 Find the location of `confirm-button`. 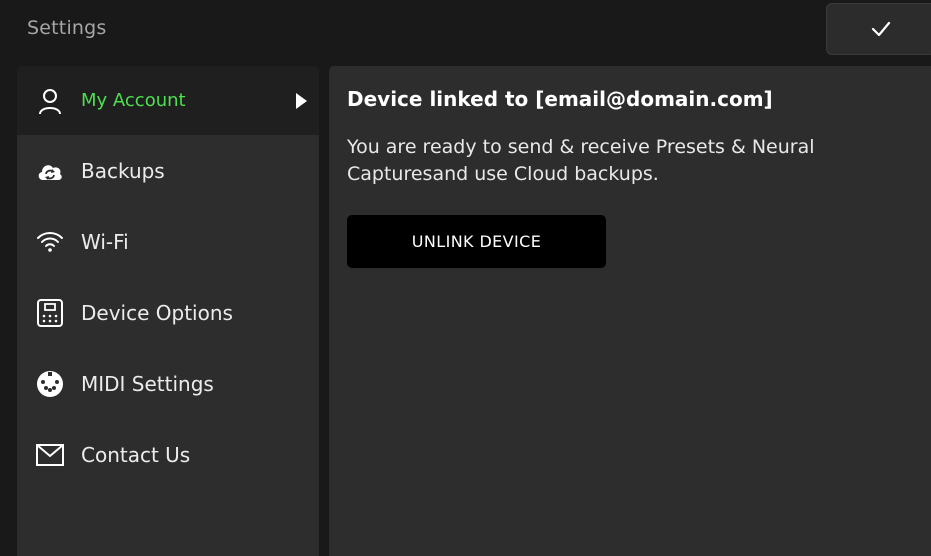

confirm-button is located at coordinates (878, 29).